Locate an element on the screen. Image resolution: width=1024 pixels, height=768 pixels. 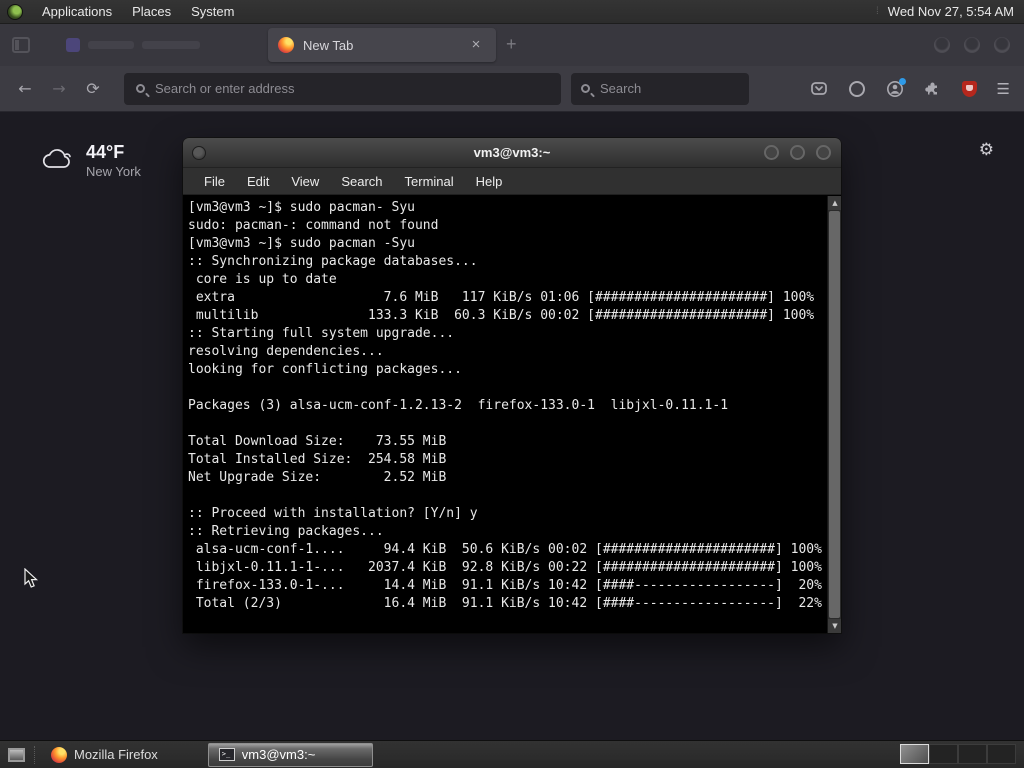
task-label: vm3@vm3:~ is located at coordinates (278, 754).